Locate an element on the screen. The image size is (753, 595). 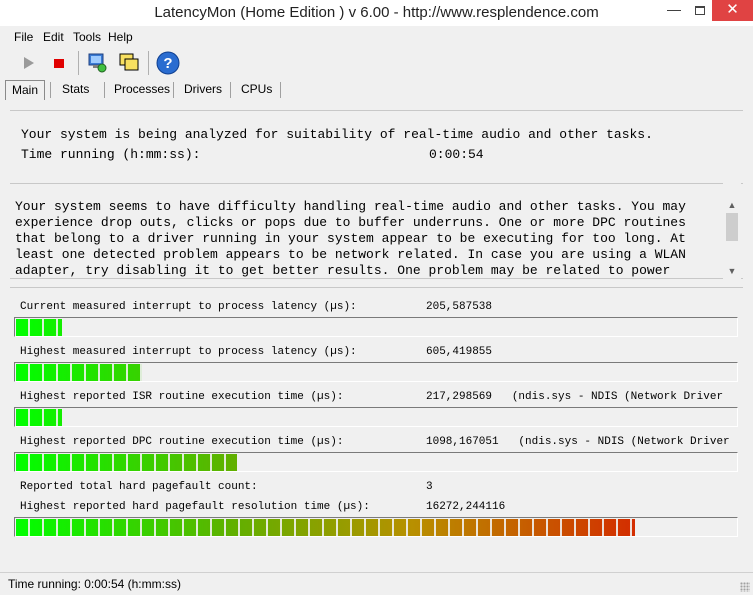
resize-grip is located at coordinates (745, 587).